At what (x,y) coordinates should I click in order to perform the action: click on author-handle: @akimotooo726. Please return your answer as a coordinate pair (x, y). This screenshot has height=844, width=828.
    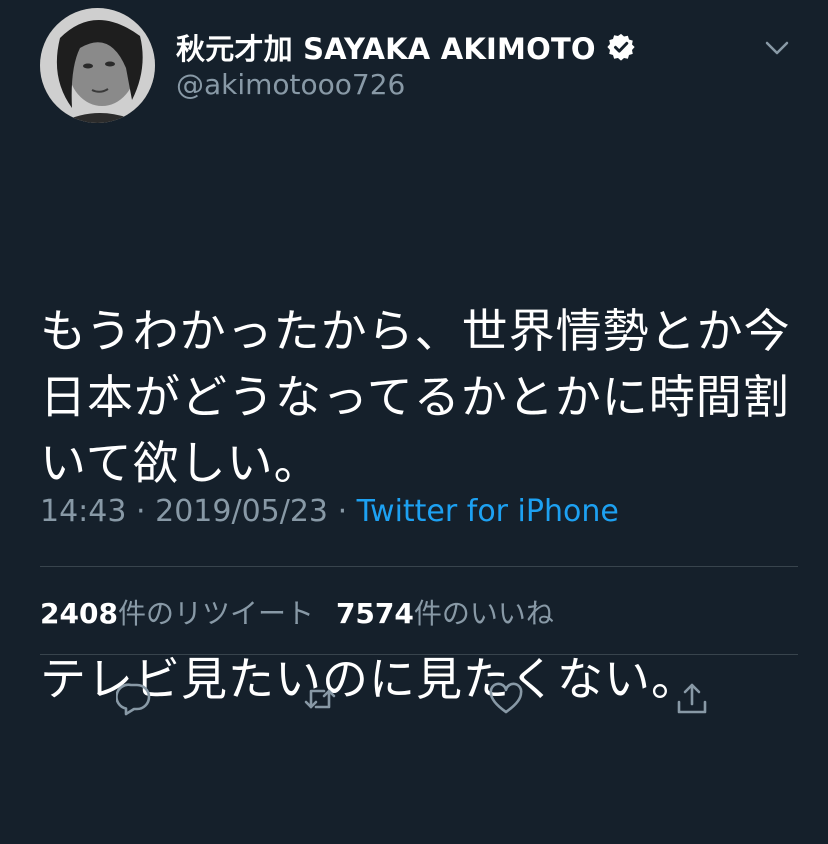
    Looking at the image, I should click on (290, 84).